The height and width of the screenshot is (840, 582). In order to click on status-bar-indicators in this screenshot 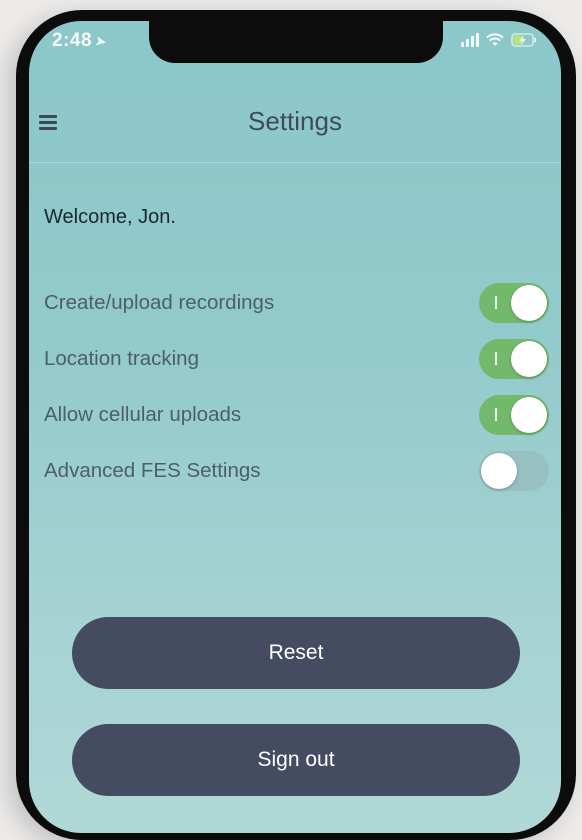, I will do `click(499, 40)`.